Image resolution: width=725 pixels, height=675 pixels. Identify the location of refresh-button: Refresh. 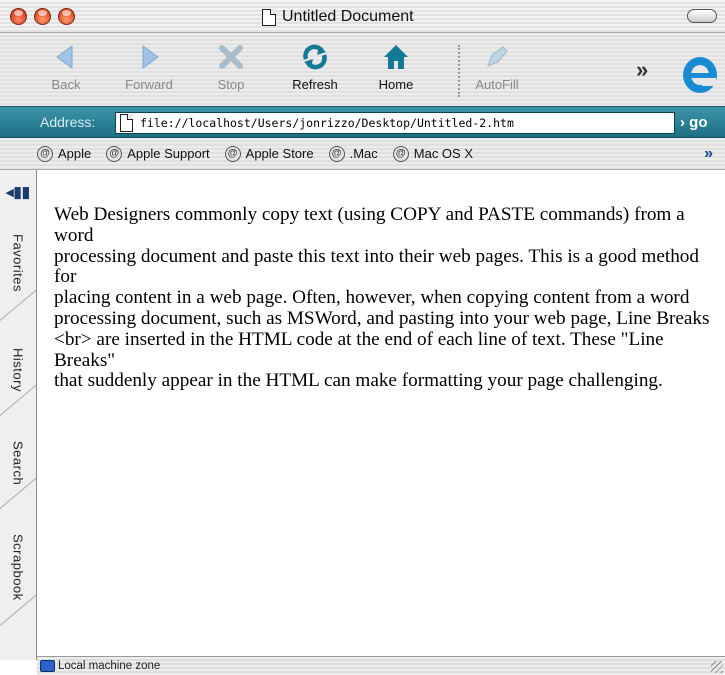
(315, 70).